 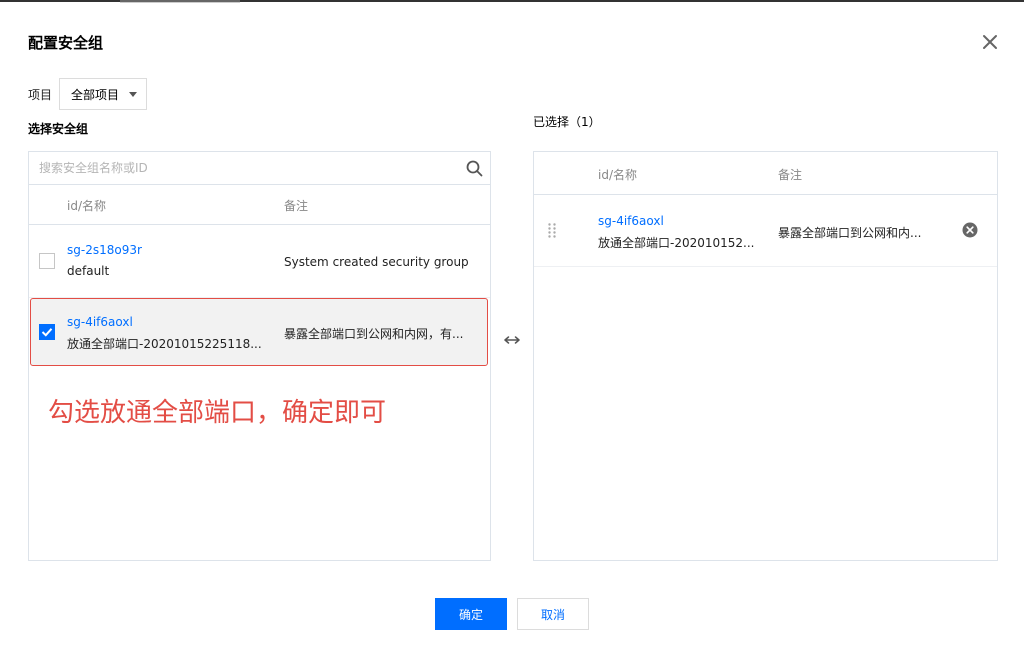 What do you see at coordinates (567, 122) in the screenshot?
I see `selected-count-title: 已选择（1）` at bounding box center [567, 122].